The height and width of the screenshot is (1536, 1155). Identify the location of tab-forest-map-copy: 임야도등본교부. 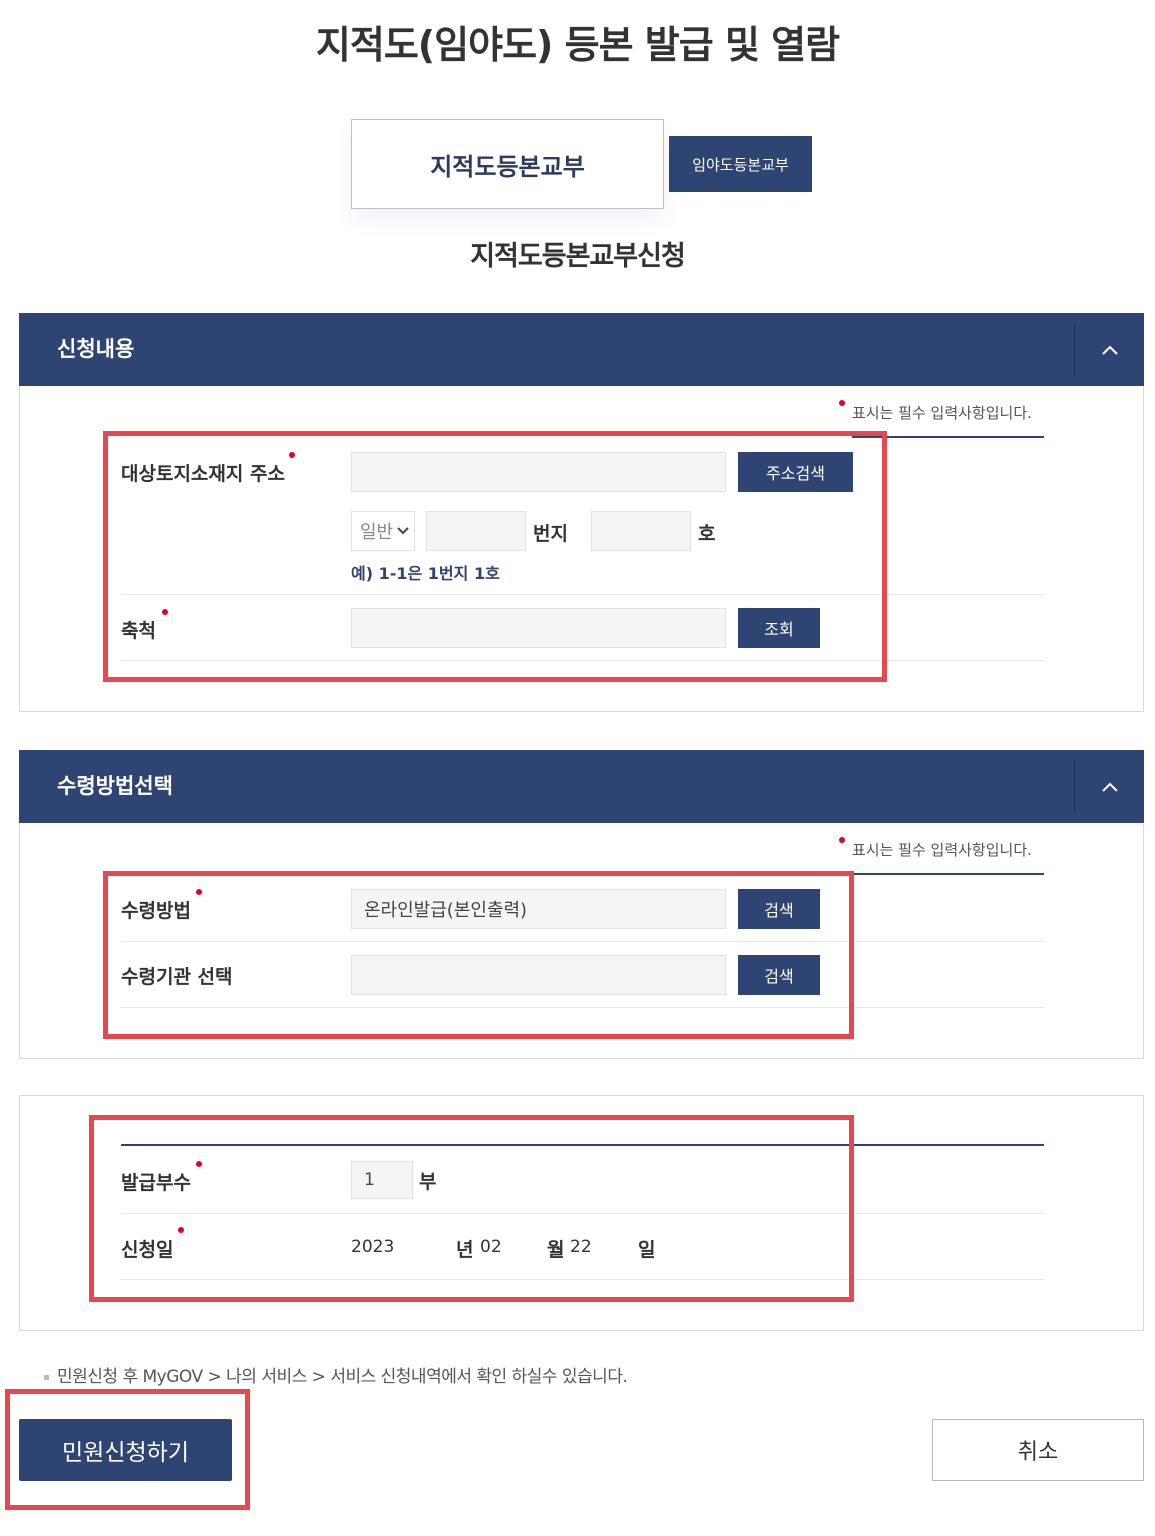
(740, 164).